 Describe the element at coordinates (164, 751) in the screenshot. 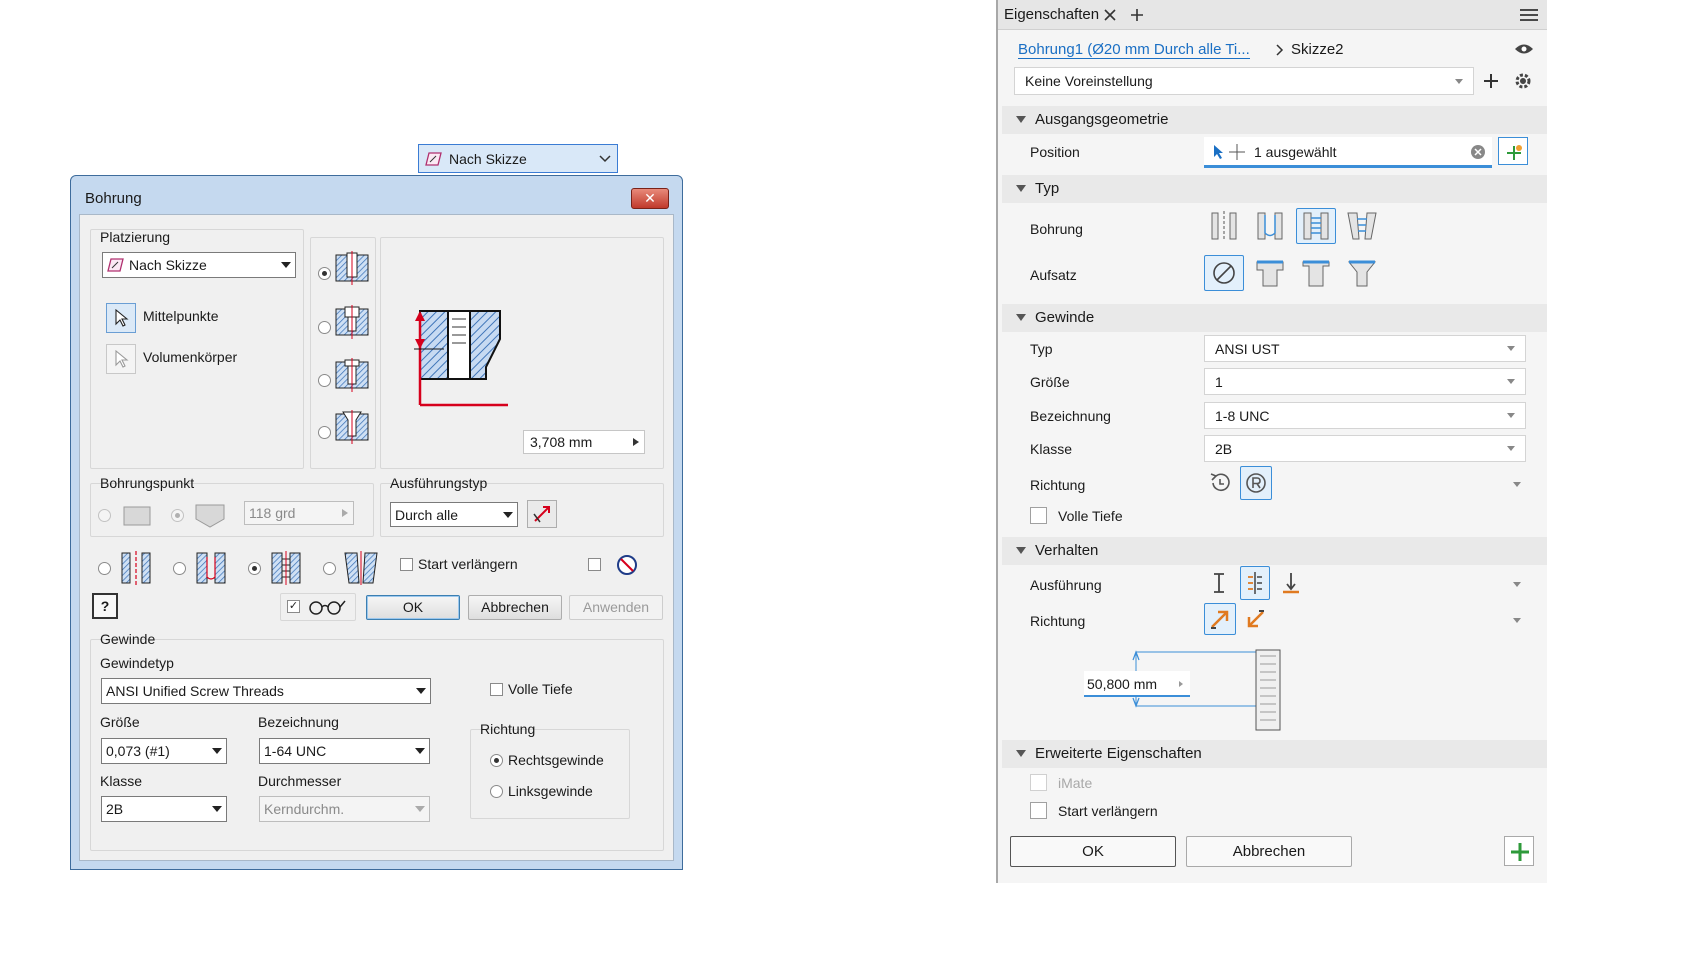

I see `groesse-combo: 0,073 (#1)` at that location.